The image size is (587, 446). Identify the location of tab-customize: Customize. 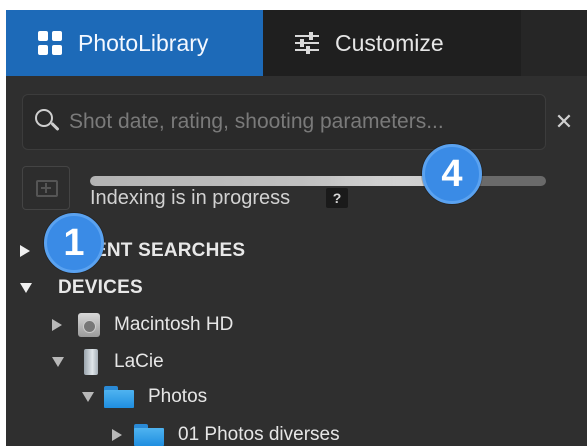
(392, 43).